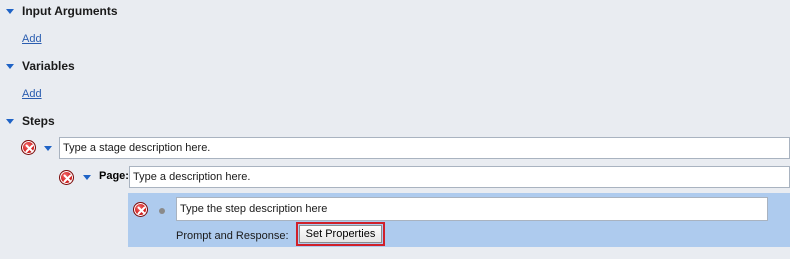 This screenshot has height=259, width=790. What do you see at coordinates (162, 211) in the screenshot?
I see `bullet-icon` at bounding box center [162, 211].